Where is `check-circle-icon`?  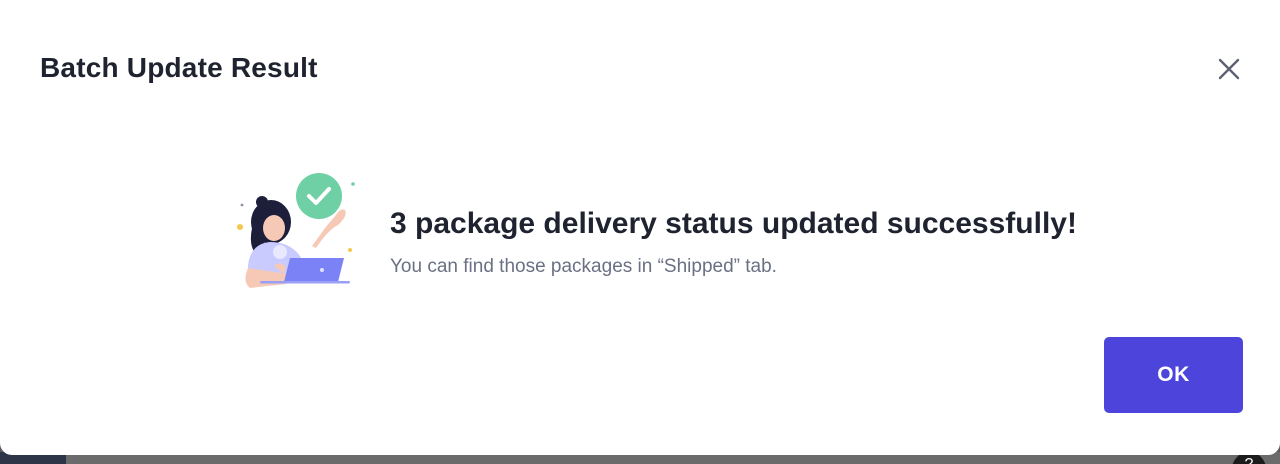
check-circle-icon is located at coordinates (319, 196).